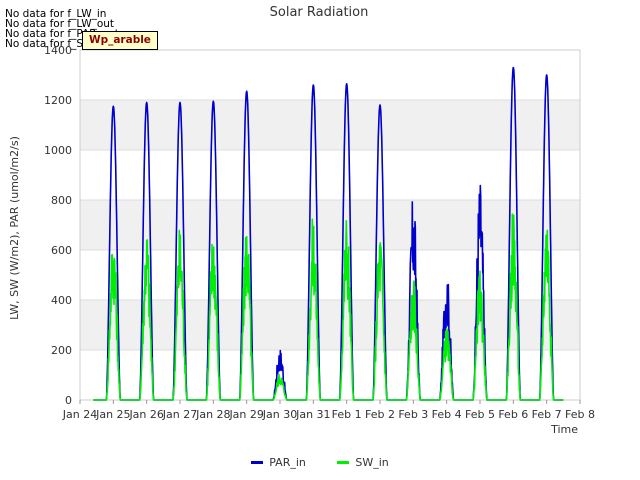  Describe the element at coordinates (372, 462) in the screenshot. I see `legend-label-sw-in: SW_in` at that location.